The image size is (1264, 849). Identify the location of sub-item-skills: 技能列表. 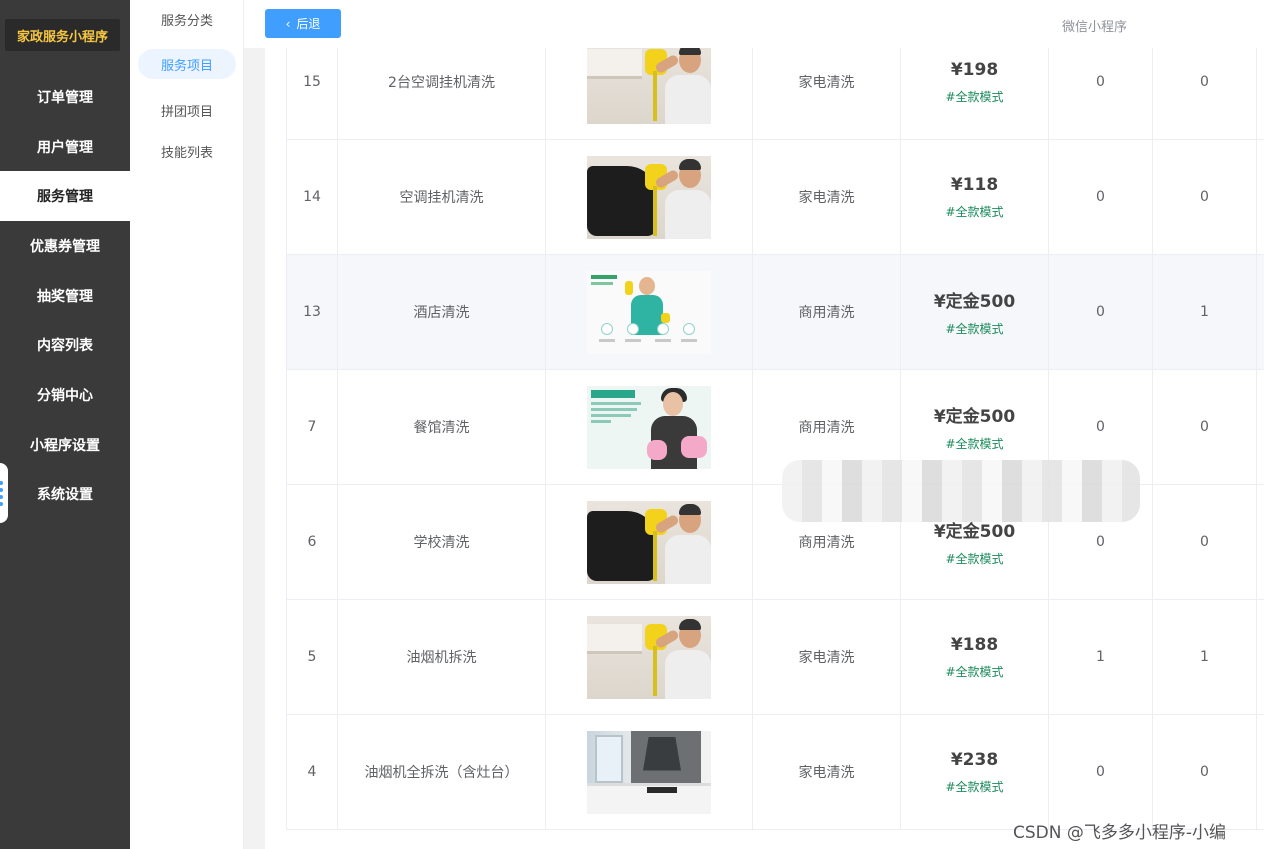
(187, 151).